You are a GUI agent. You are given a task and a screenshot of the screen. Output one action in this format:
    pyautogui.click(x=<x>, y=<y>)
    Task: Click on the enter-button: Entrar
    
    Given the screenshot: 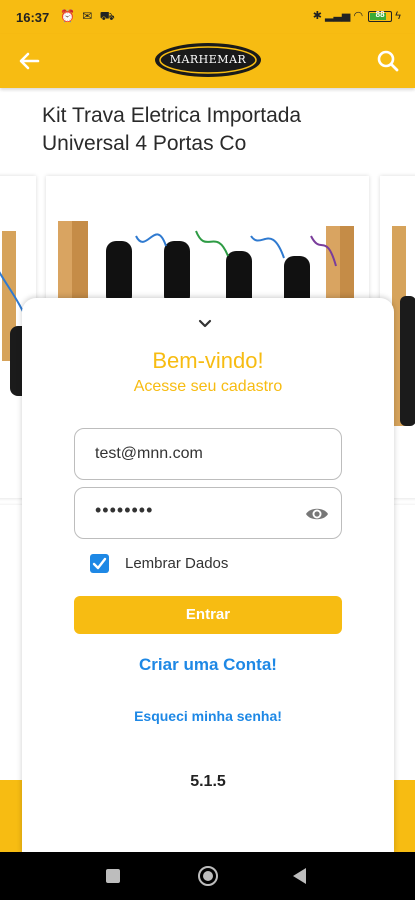 What is the action you would take?
    pyautogui.click(x=208, y=615)
    